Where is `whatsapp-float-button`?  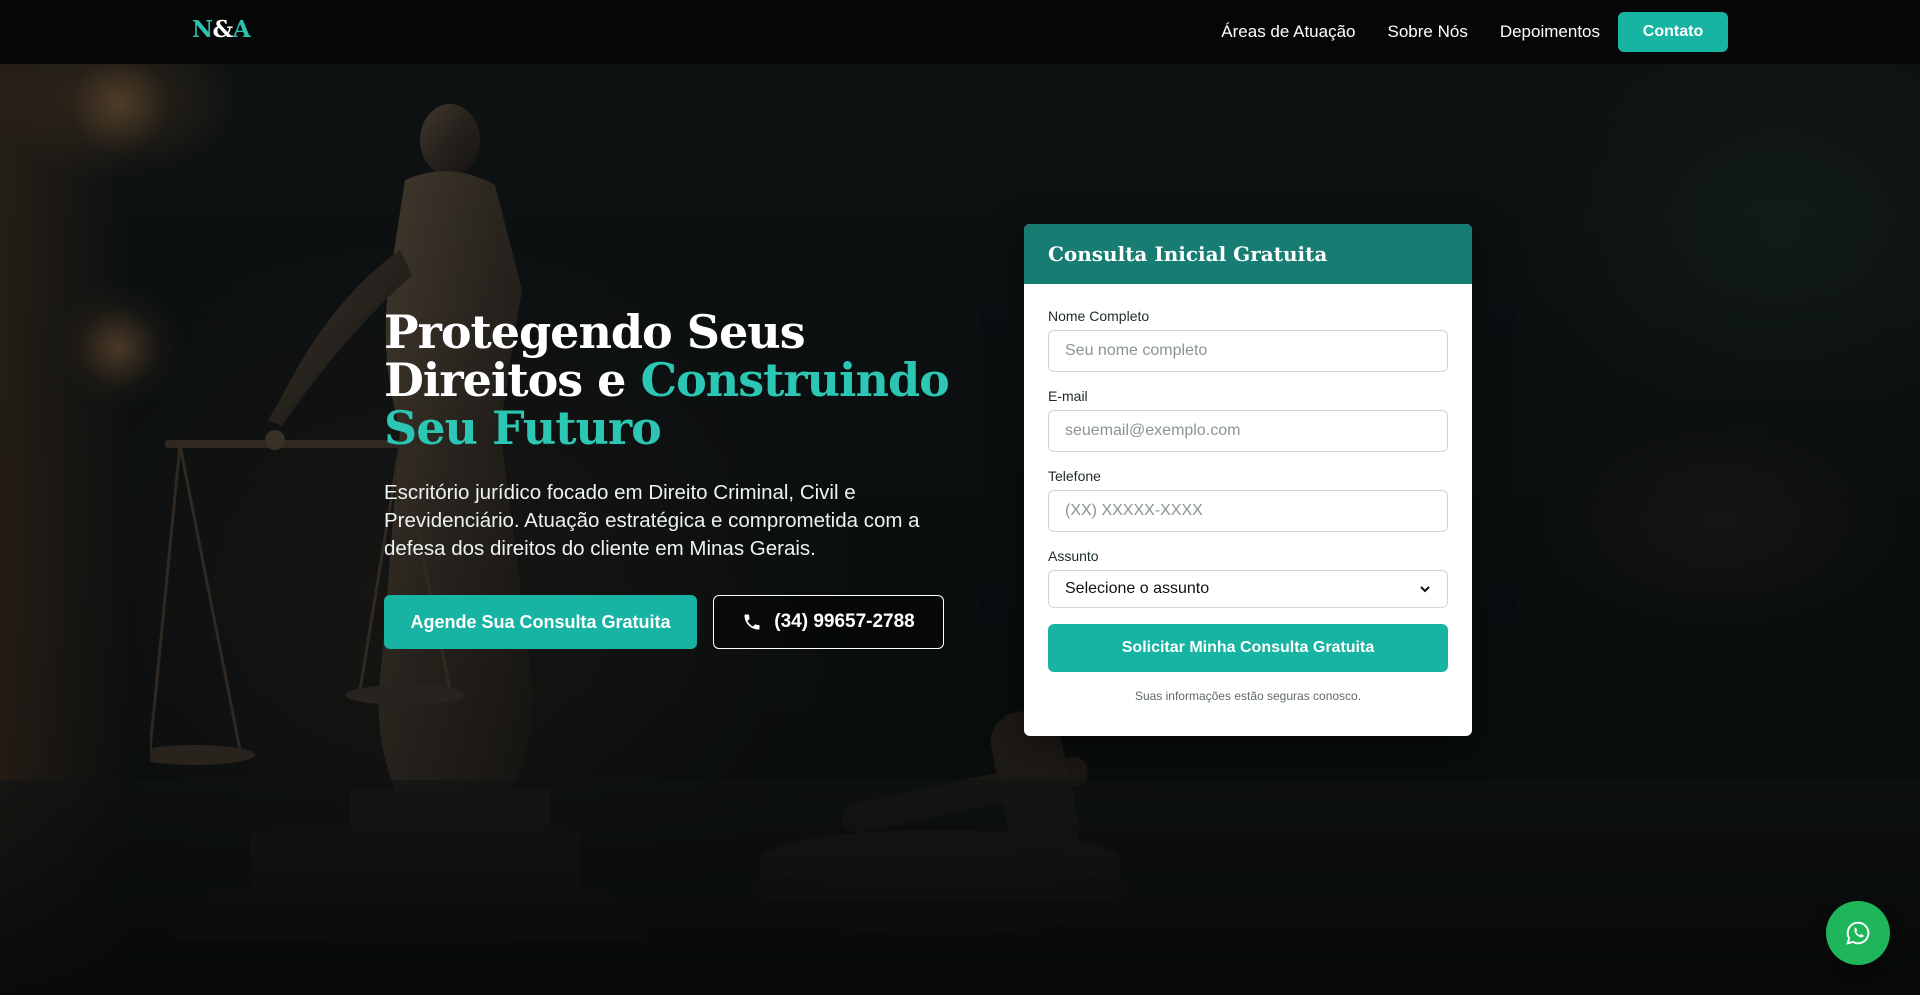 whatsapp-float-button is located at coordinates (1858, 933).